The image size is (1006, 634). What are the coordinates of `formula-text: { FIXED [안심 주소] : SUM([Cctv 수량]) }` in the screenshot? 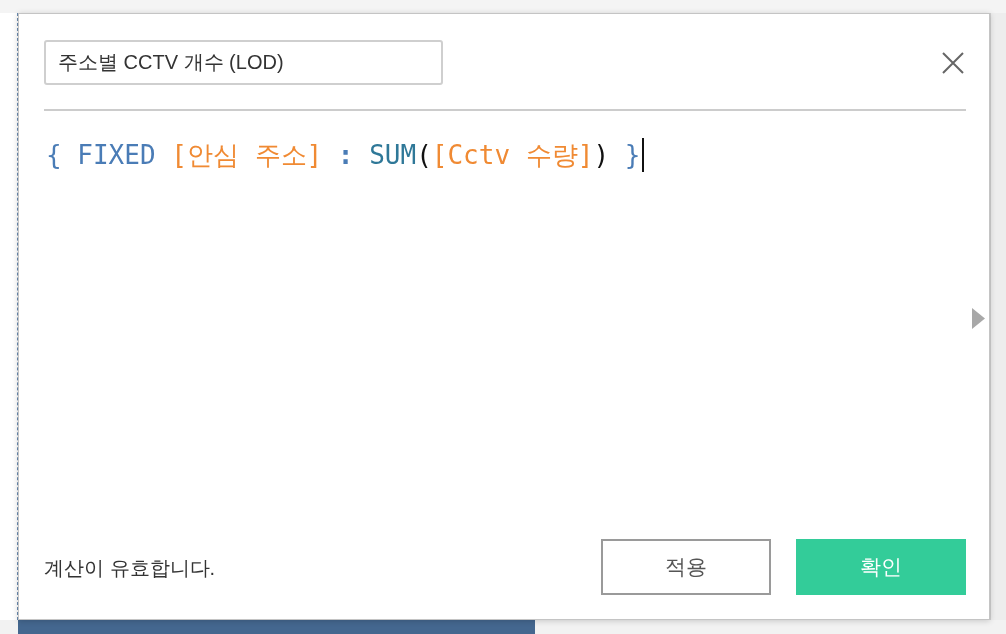 It's located at (343, 155).